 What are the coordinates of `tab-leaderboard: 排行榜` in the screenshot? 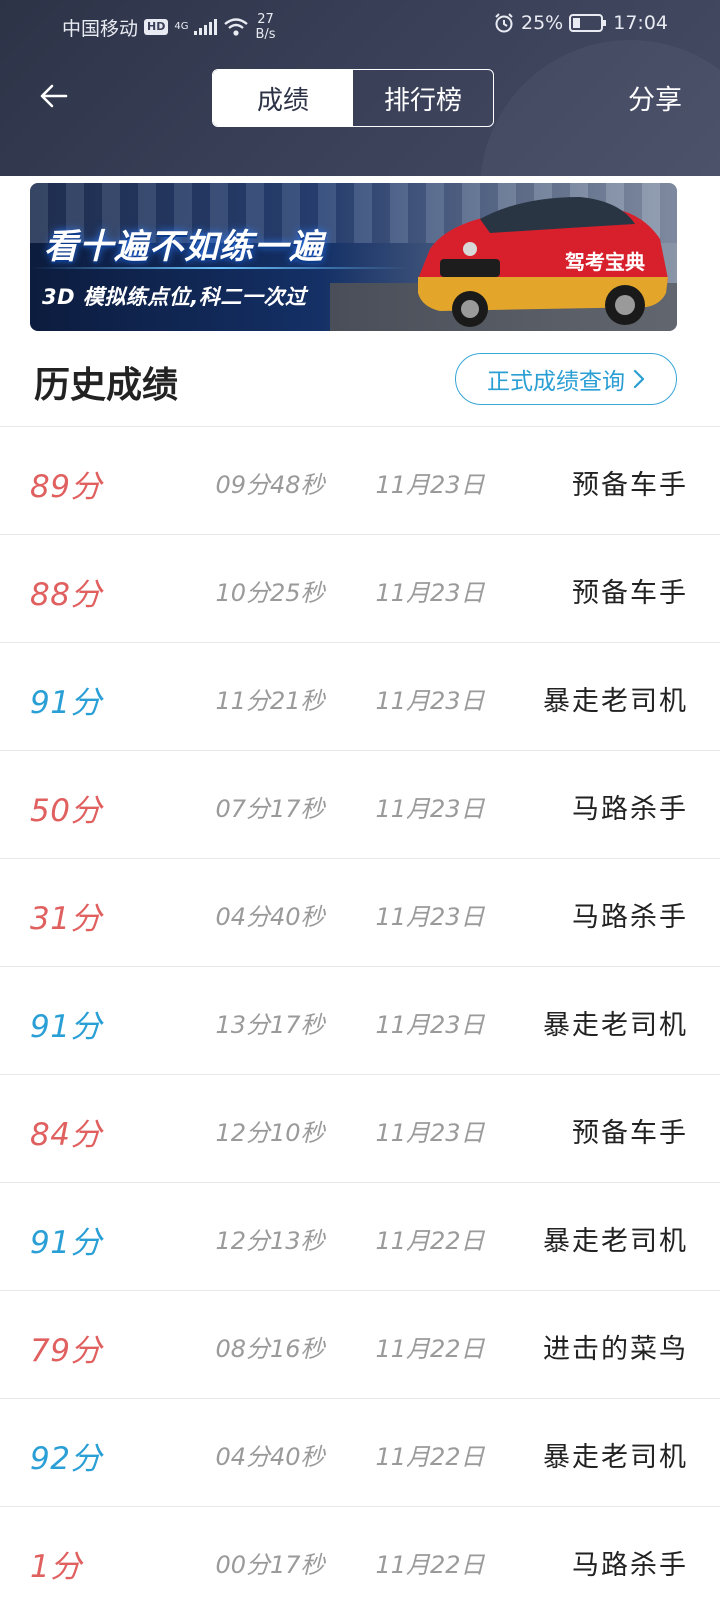 It's located at (423, 98).